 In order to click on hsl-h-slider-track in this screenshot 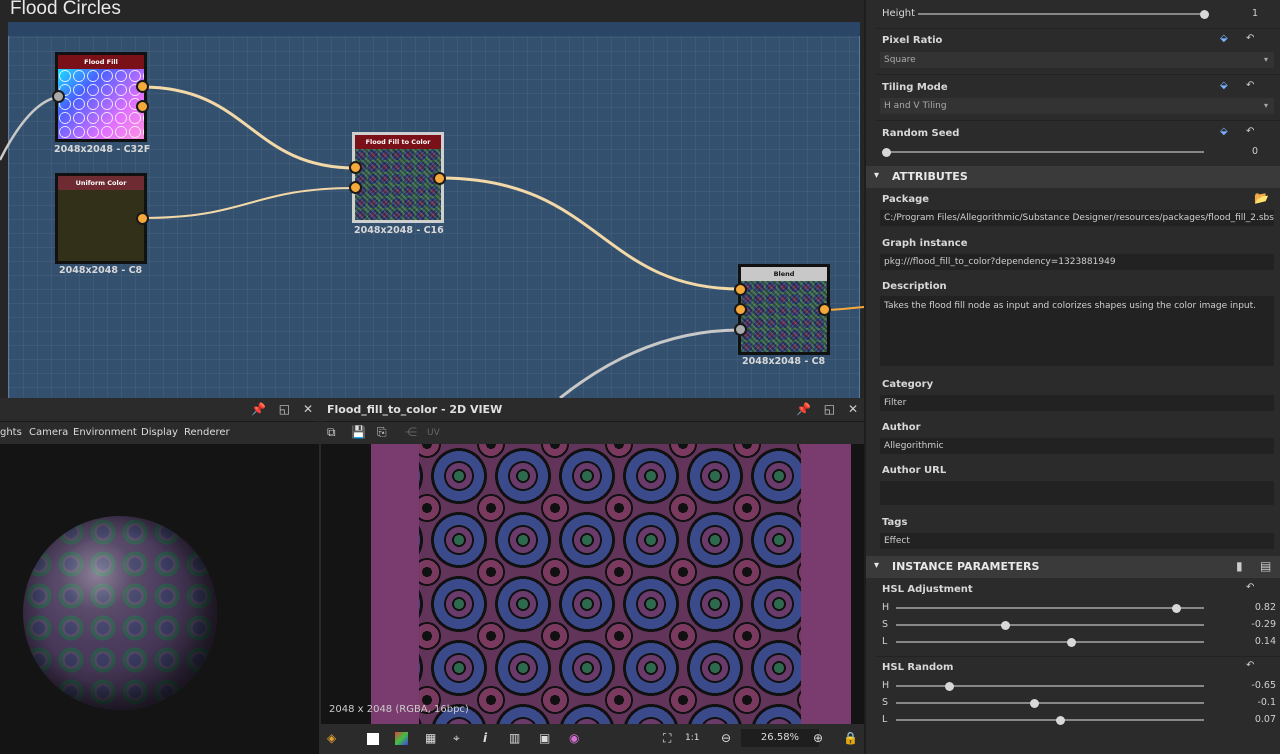, I will do `click(1050, 608)`.